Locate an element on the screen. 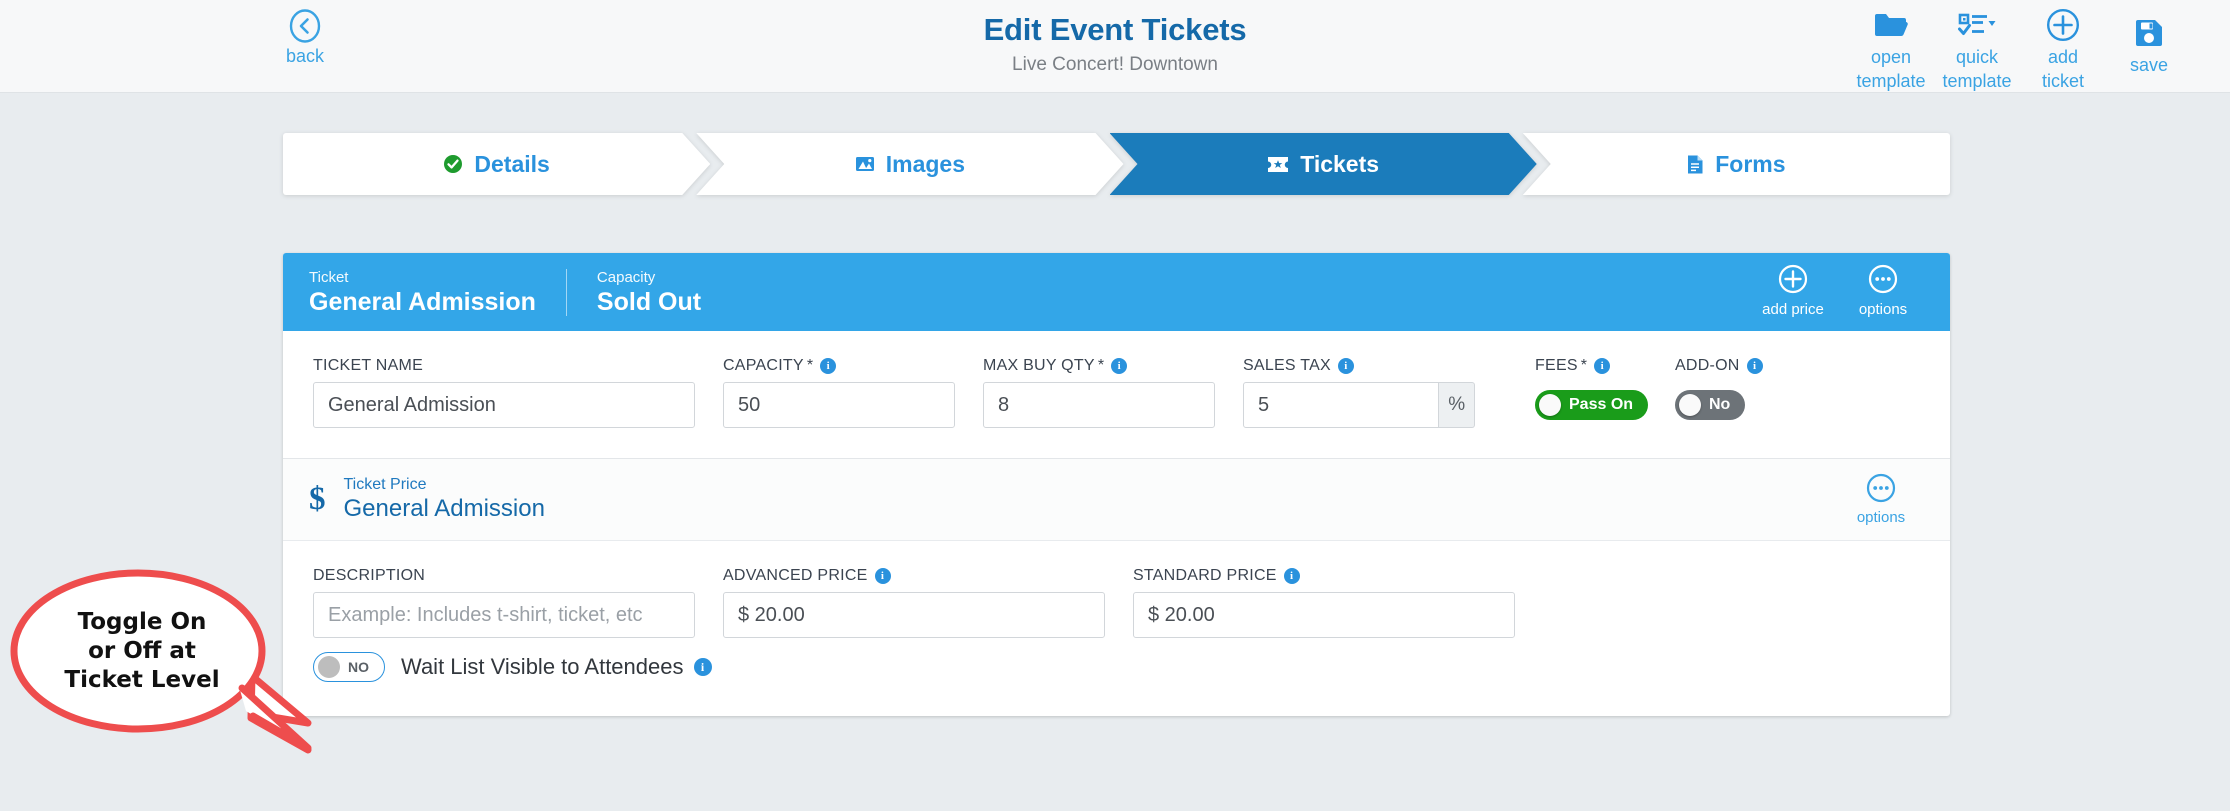  add-price-label: add price is located at coordinates (1793, 309).